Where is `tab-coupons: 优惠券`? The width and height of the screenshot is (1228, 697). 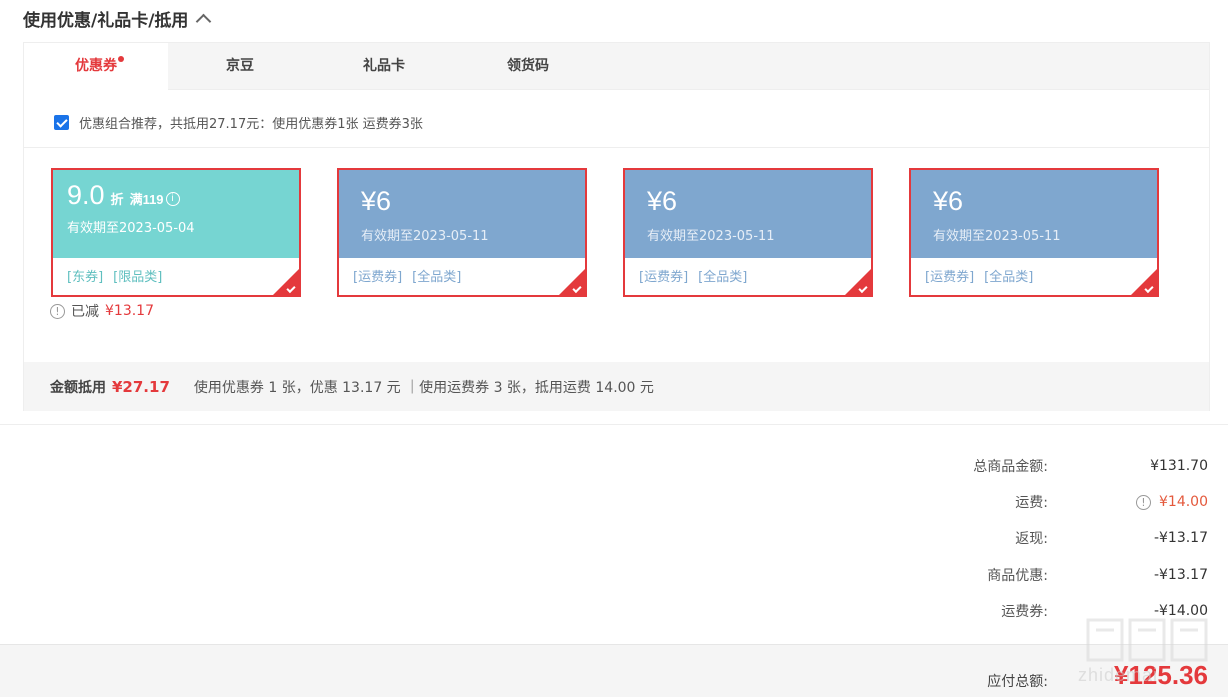 tab-coupons: 优惠券 is located at coordinates (96, 67).